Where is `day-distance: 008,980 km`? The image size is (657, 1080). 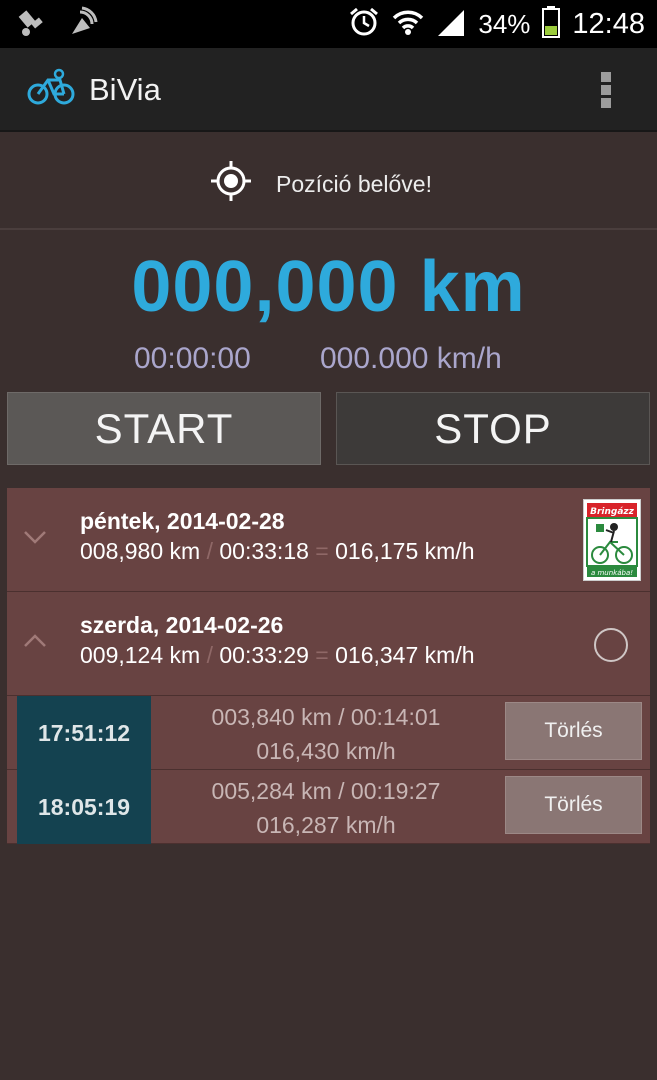 day-distance: 008,980 km is located at coordinates (140, 551).